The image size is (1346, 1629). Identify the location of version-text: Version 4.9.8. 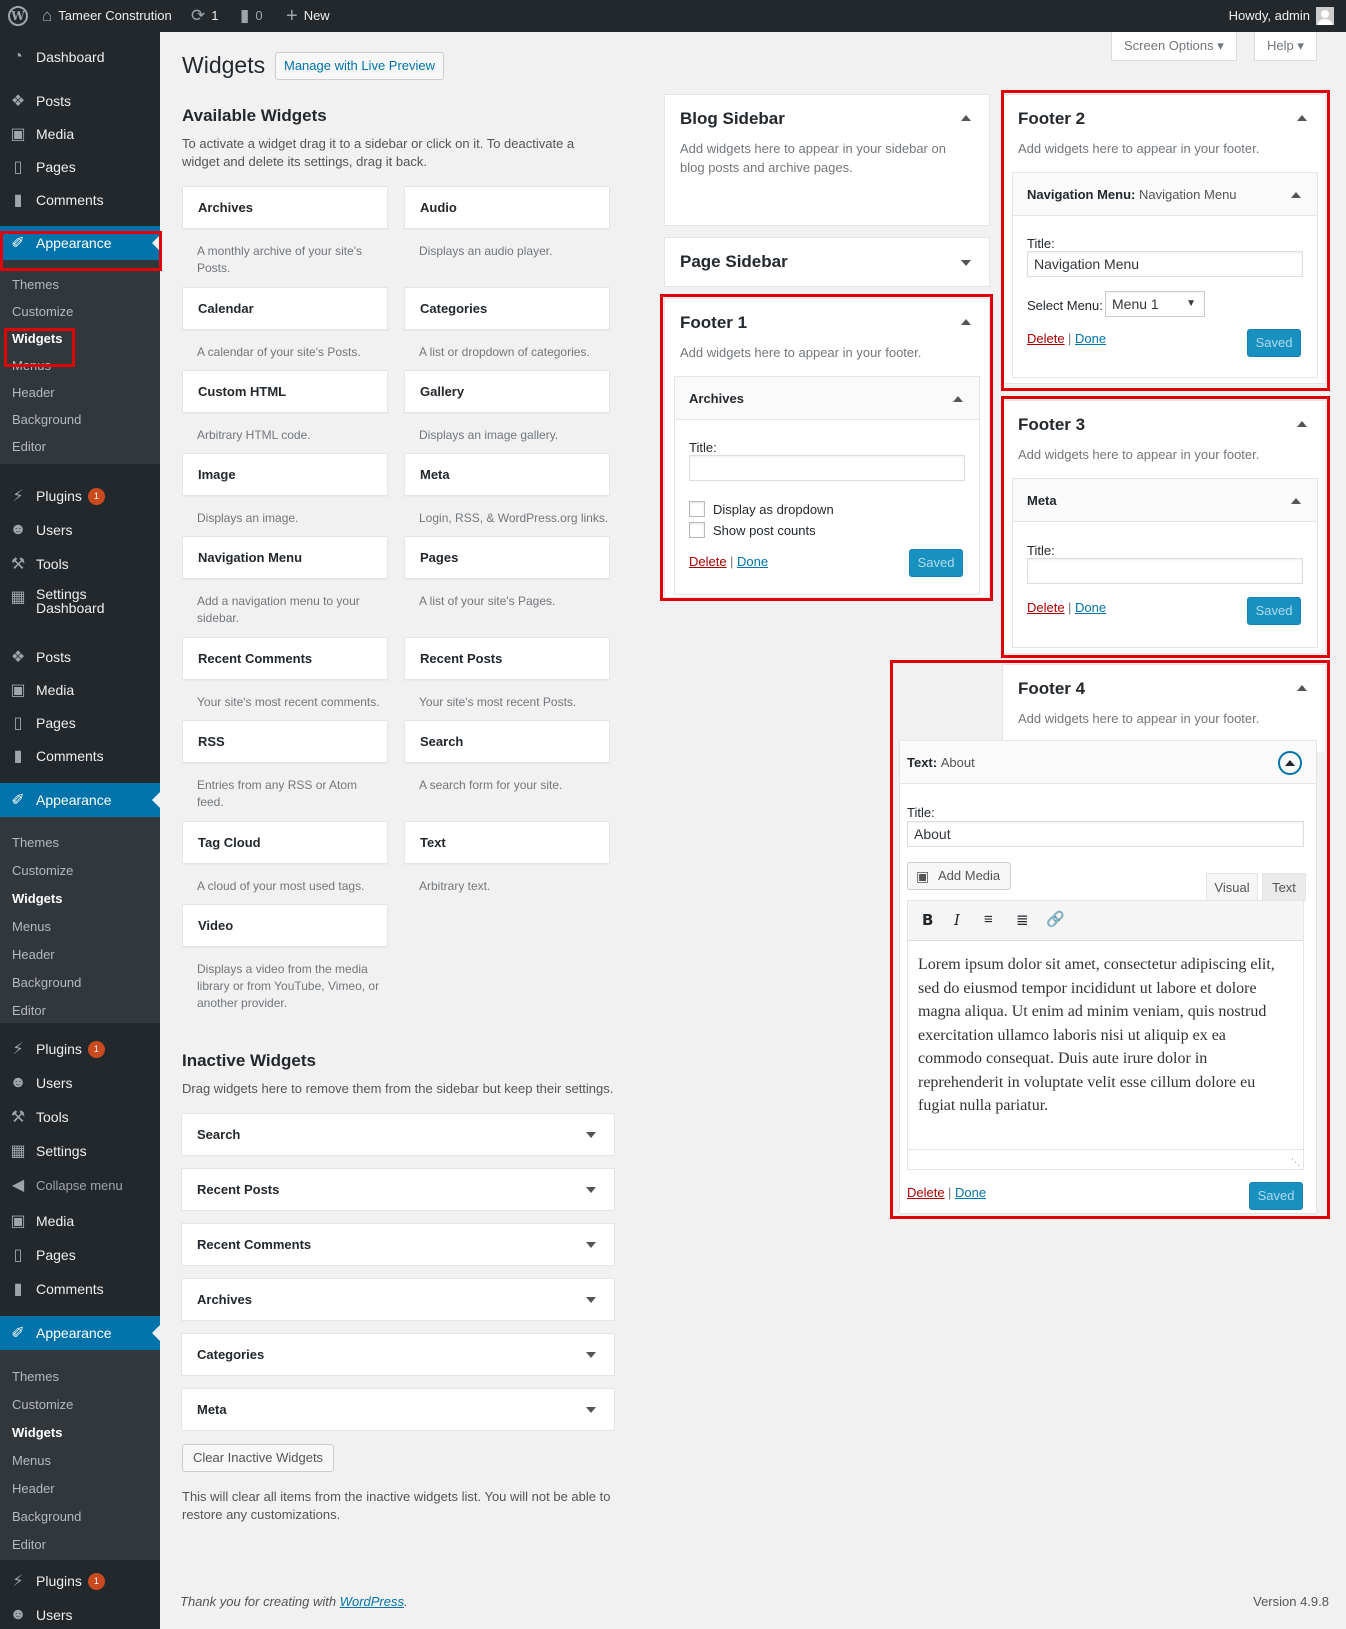
(1291, 1601).